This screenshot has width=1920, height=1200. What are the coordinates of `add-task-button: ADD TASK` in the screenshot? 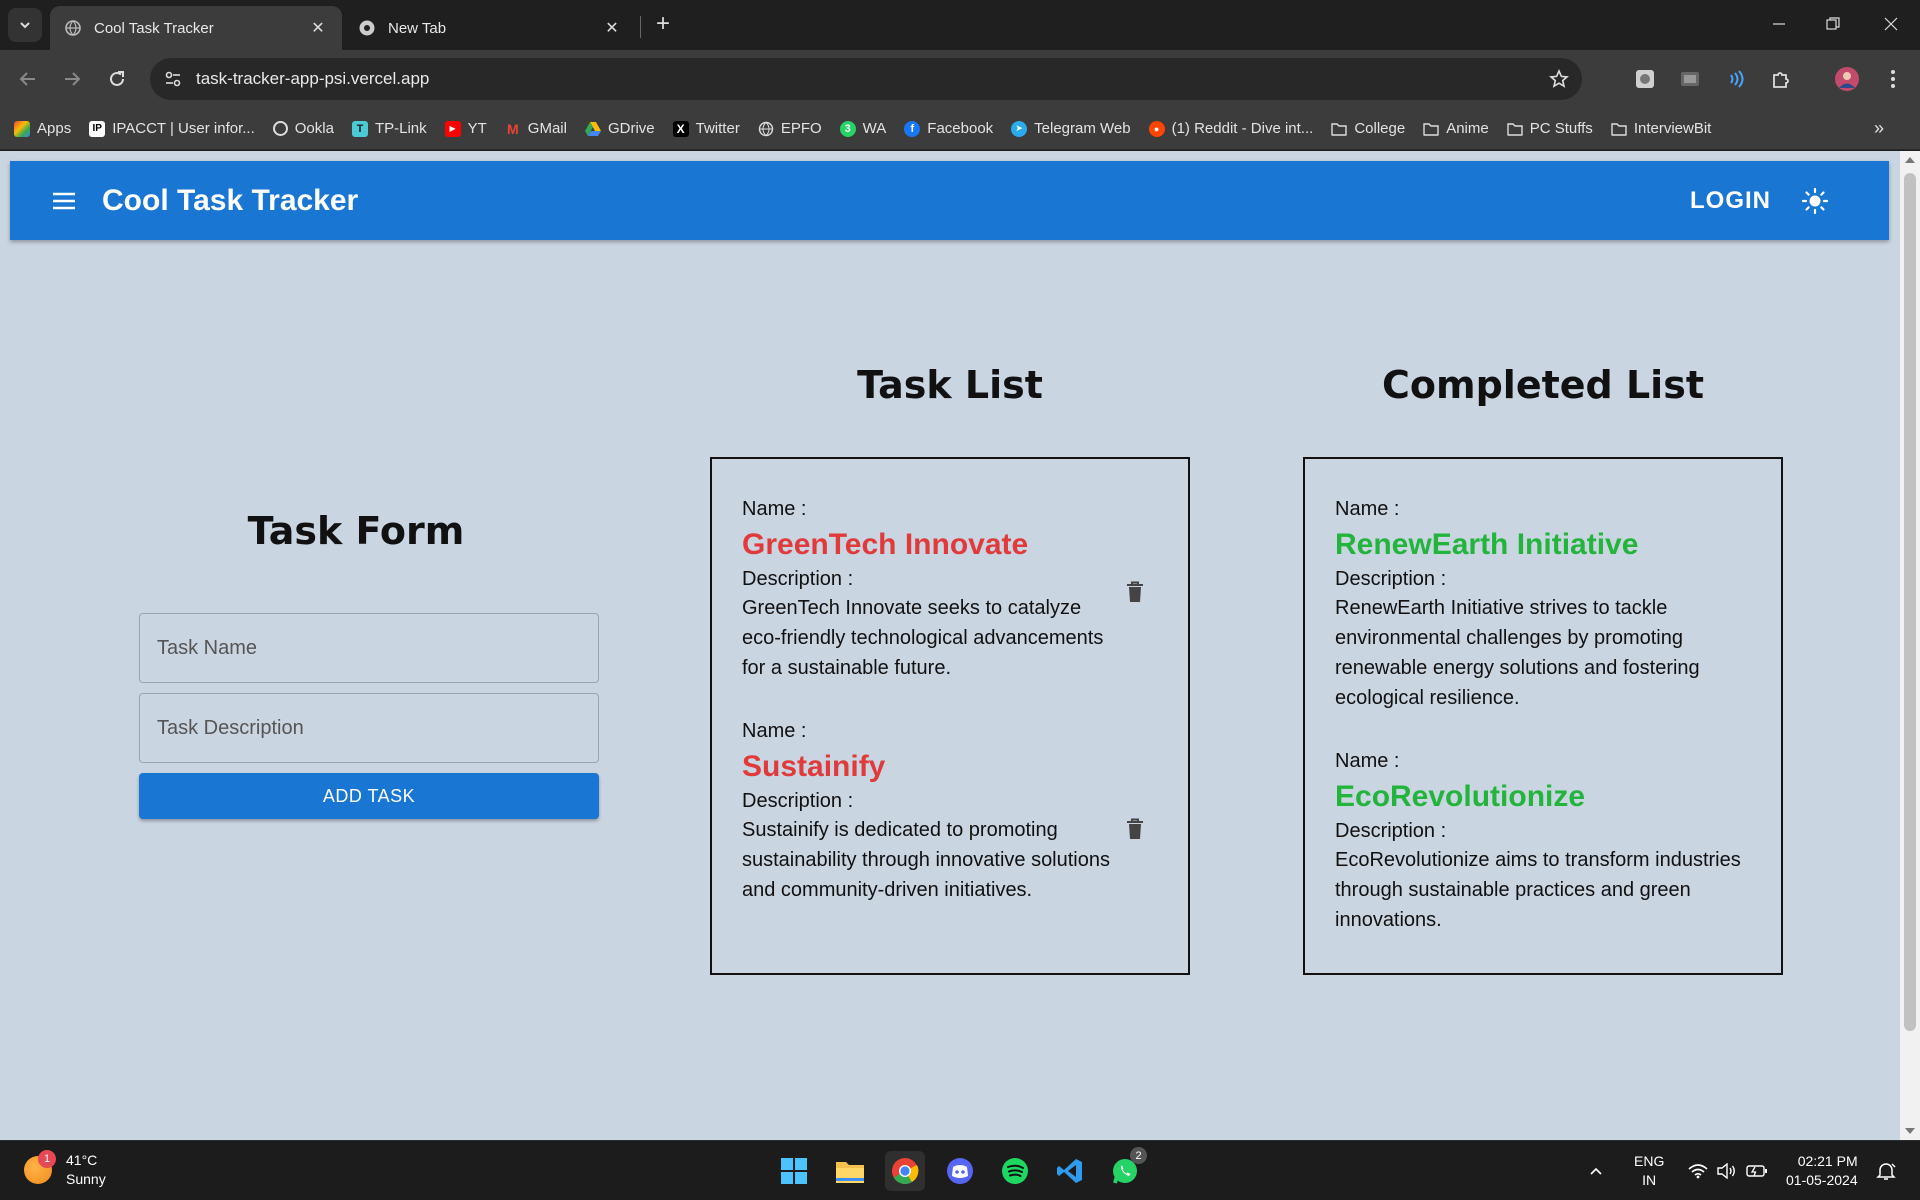 It's located at (369, 796).